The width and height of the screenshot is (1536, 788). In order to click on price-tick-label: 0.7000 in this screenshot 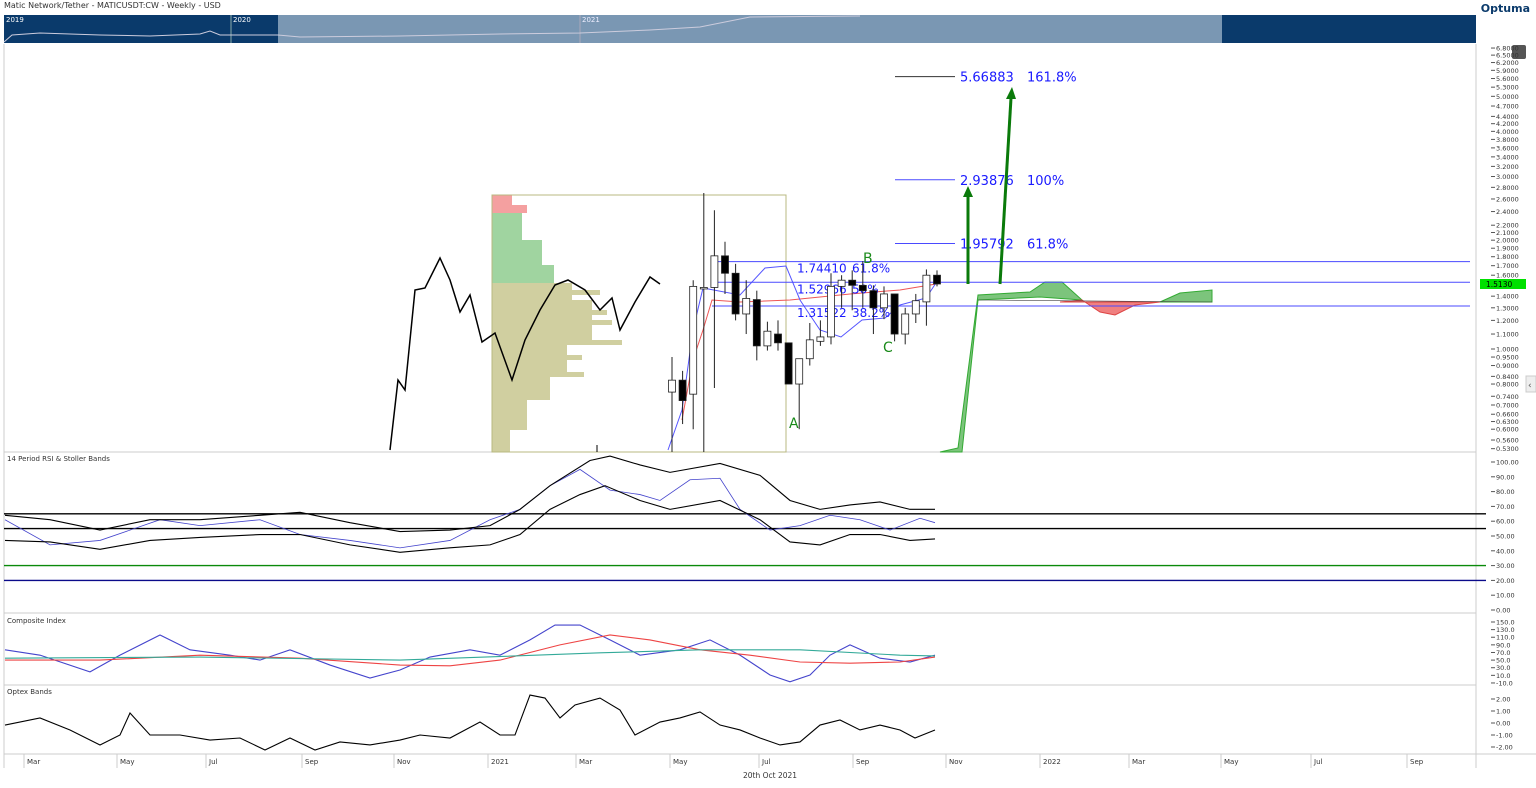, I will do `click(1507, 405)`.